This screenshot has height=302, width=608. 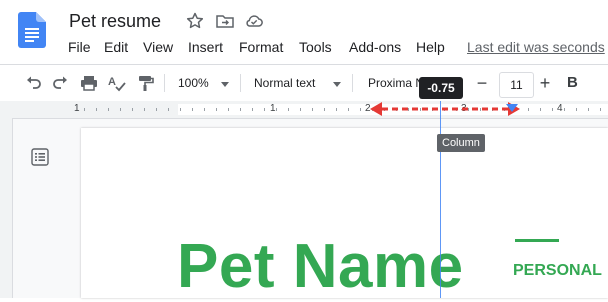 What do you see at coordinates (225, 21) in the screenshot?
I see `move-folder-icon` at bounding box center [225, 21].